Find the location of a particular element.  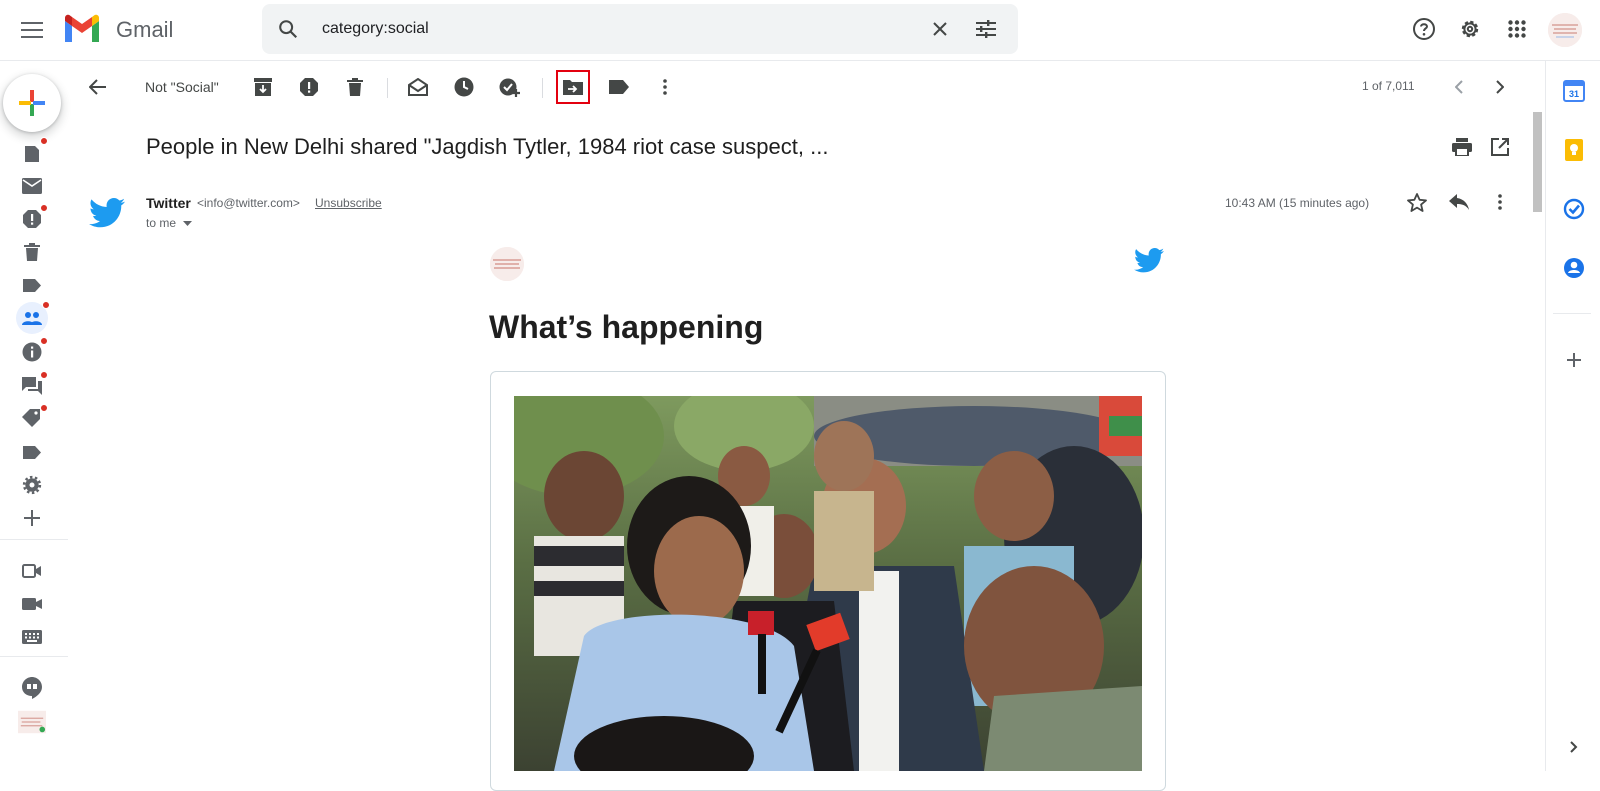

side-panel-divider is located at coordinates (1572, 313).